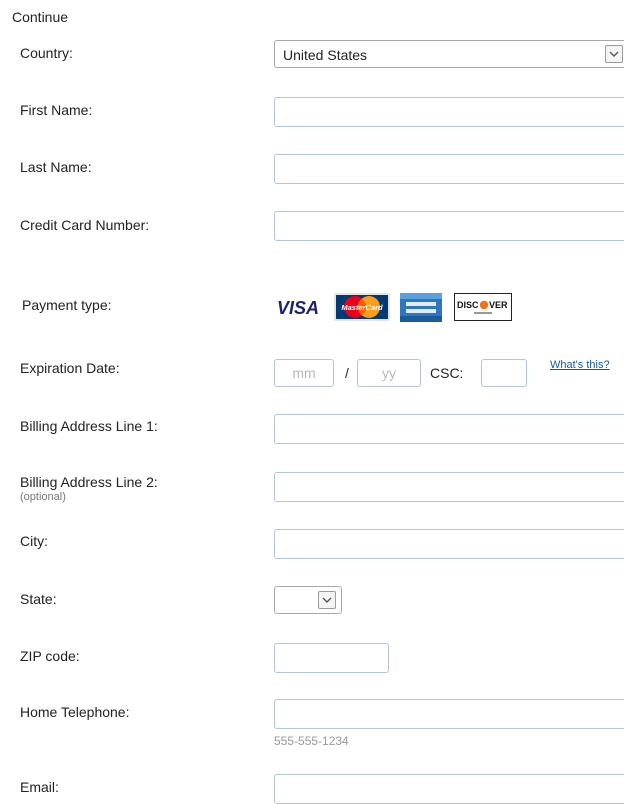 The image size is (624, 804). I want to click on svg-text: VER, so click(498, 305).